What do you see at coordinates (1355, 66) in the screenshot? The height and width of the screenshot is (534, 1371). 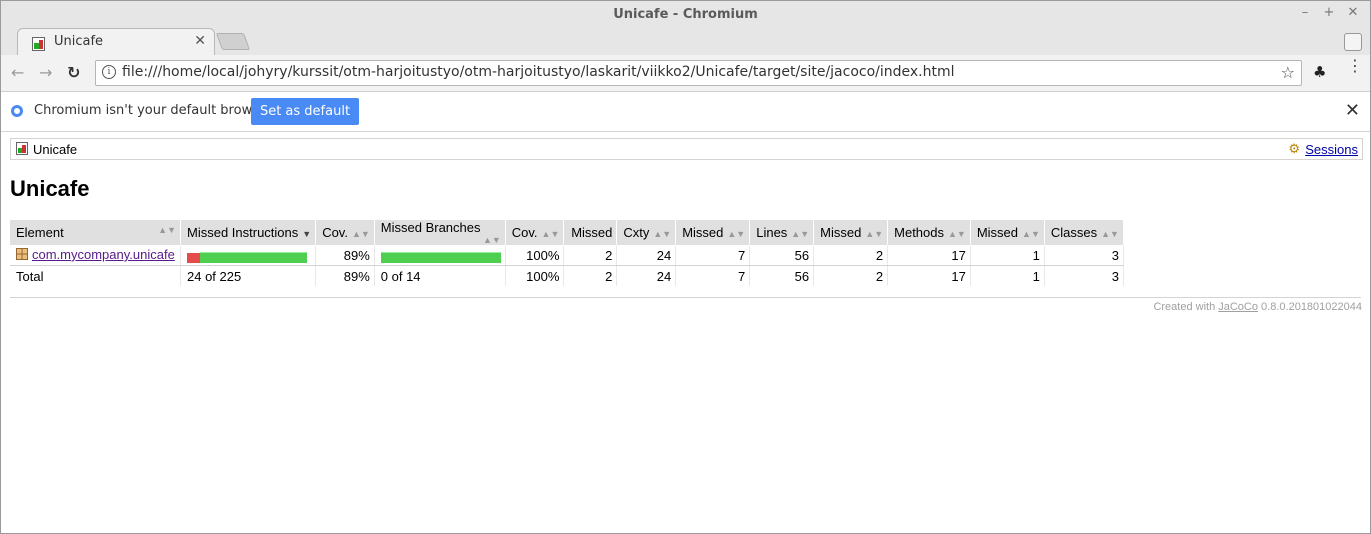 I see `menu-icon: ⋮` at bounding box center [1355, 66].